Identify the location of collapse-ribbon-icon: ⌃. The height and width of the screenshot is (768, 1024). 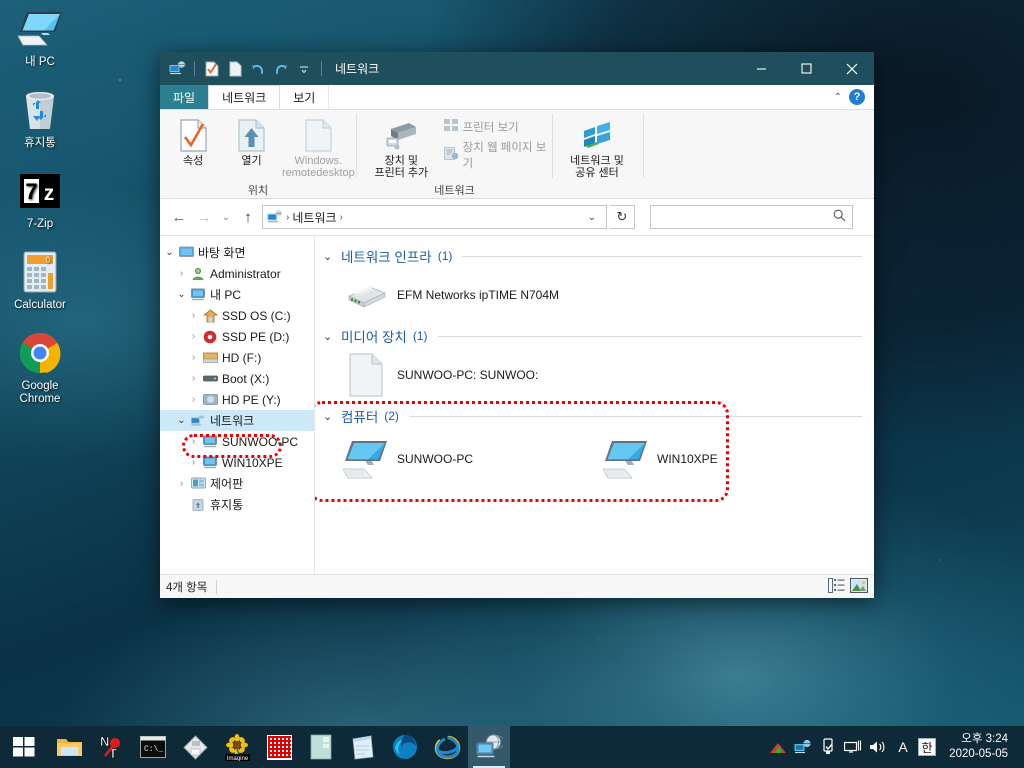
(838, 97).